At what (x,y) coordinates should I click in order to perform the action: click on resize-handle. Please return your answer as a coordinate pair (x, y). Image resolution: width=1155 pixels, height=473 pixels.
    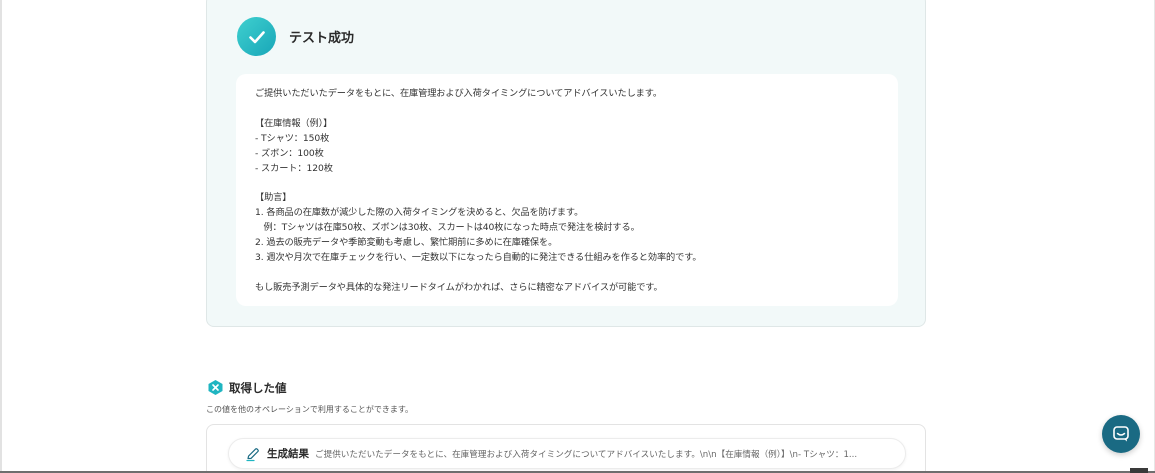
    Looking at the image, I should click on (1139, 470).